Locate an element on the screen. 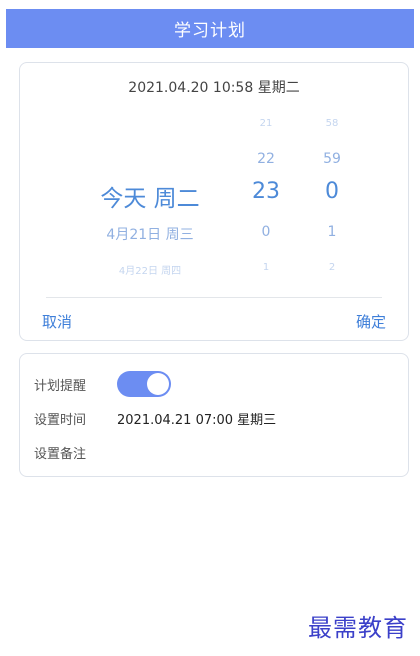 This screenshot has width=420, height=656. minute-option: 59 is located at coordinates (332, 159).